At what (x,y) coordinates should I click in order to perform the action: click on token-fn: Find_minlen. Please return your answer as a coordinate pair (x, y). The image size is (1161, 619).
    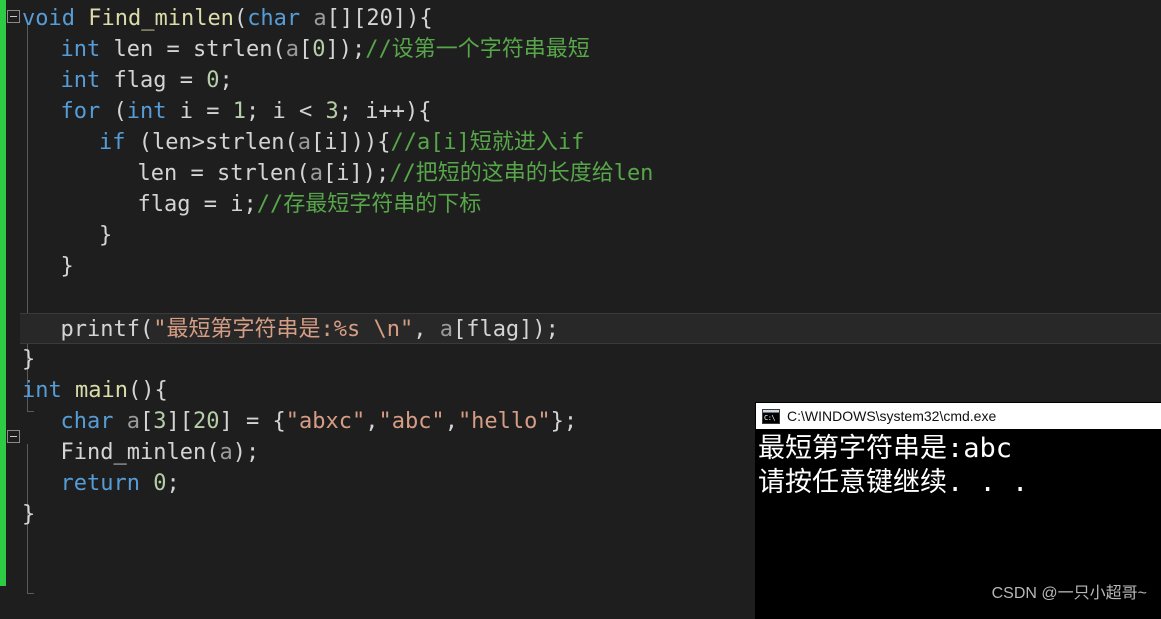
    Looking at the image, I should click on (161, 18).